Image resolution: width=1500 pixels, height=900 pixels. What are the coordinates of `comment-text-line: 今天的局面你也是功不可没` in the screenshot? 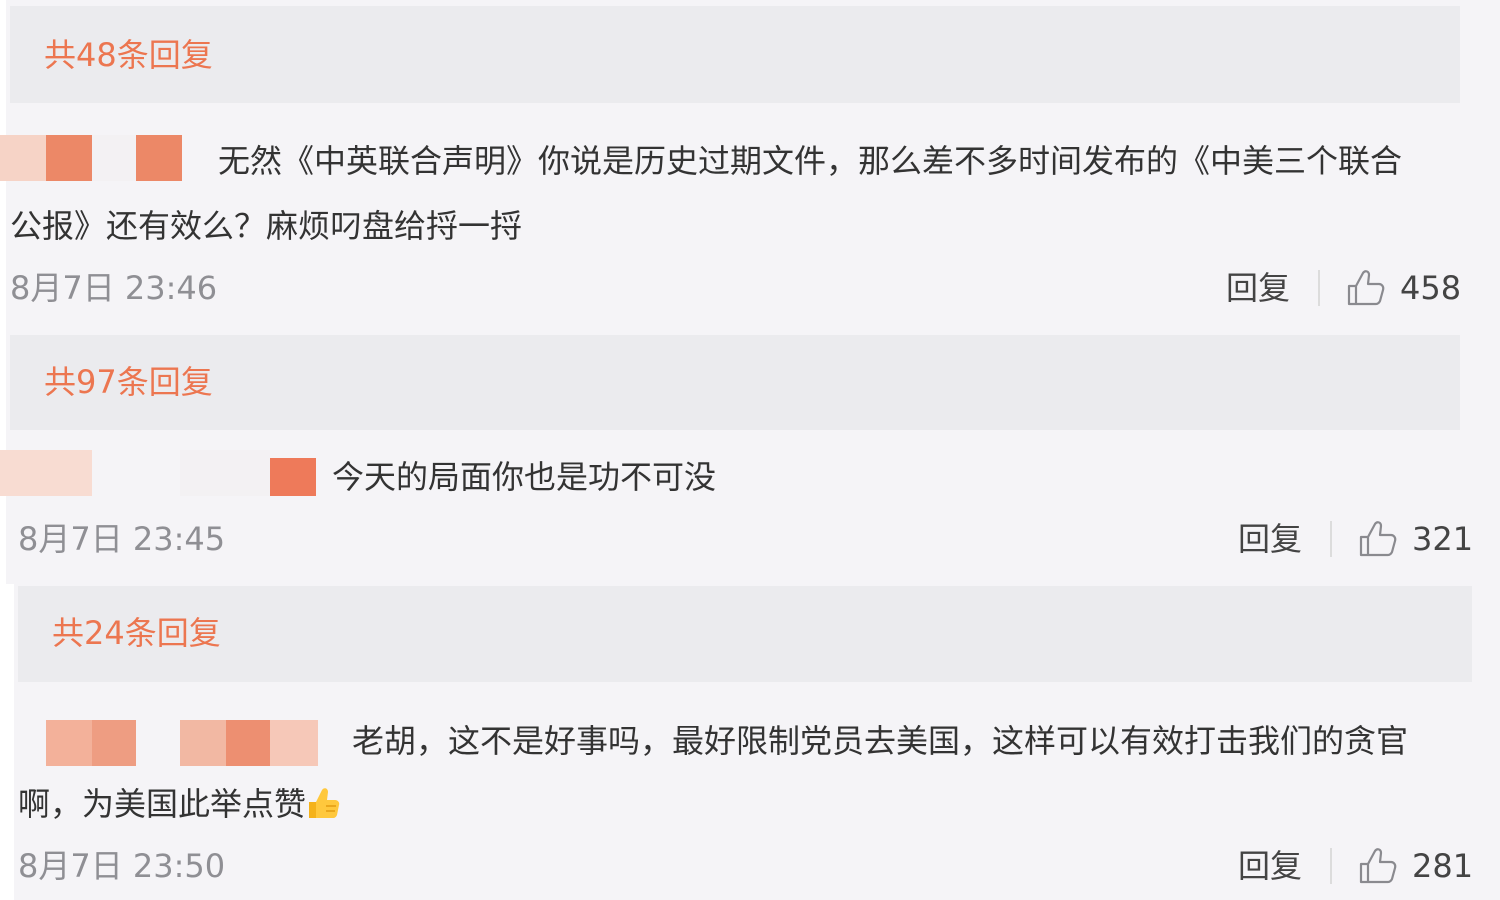 It's located at (524, 477).